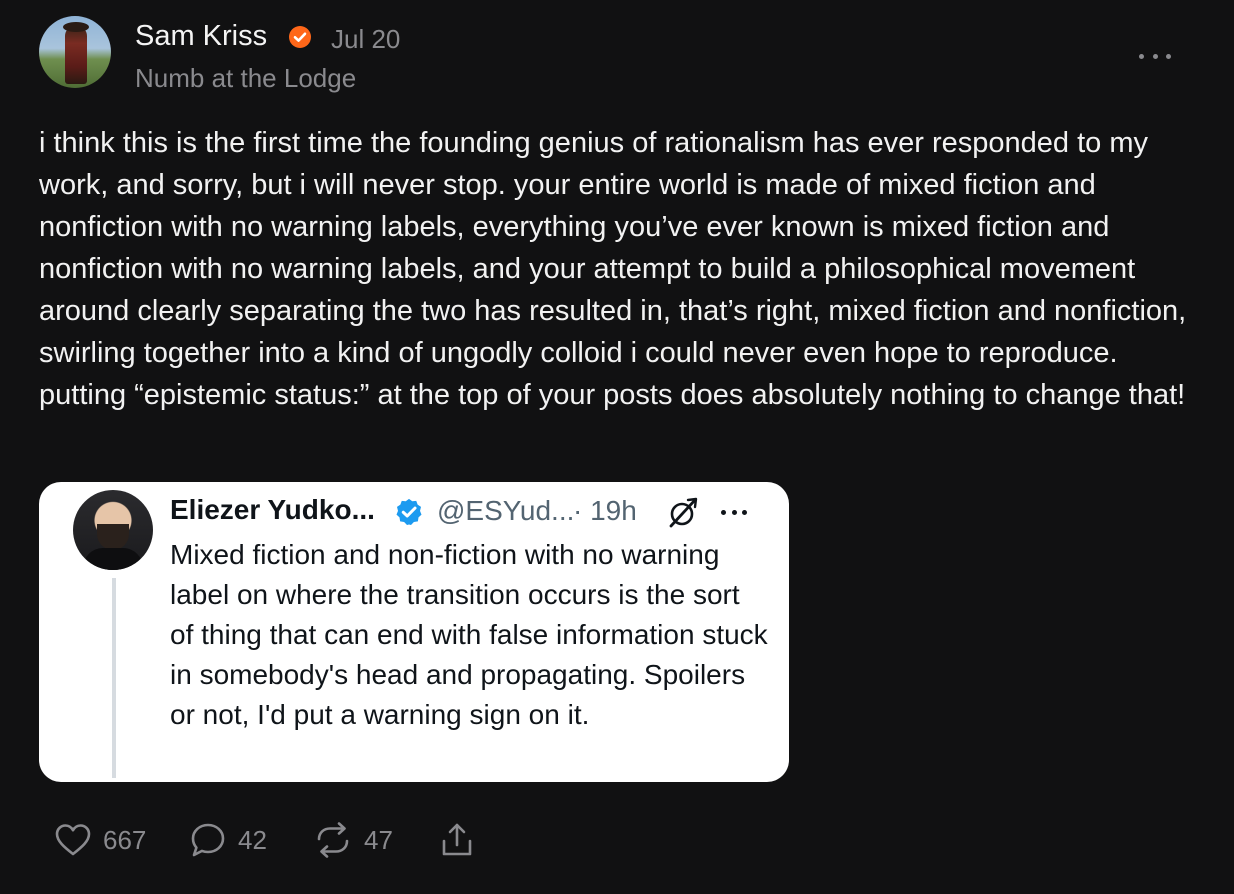 The image size is (1234, 894). What do you see at coordinates (114, 678) in the screenshot?
I see `thread-line` at bounding box center [114, 678].